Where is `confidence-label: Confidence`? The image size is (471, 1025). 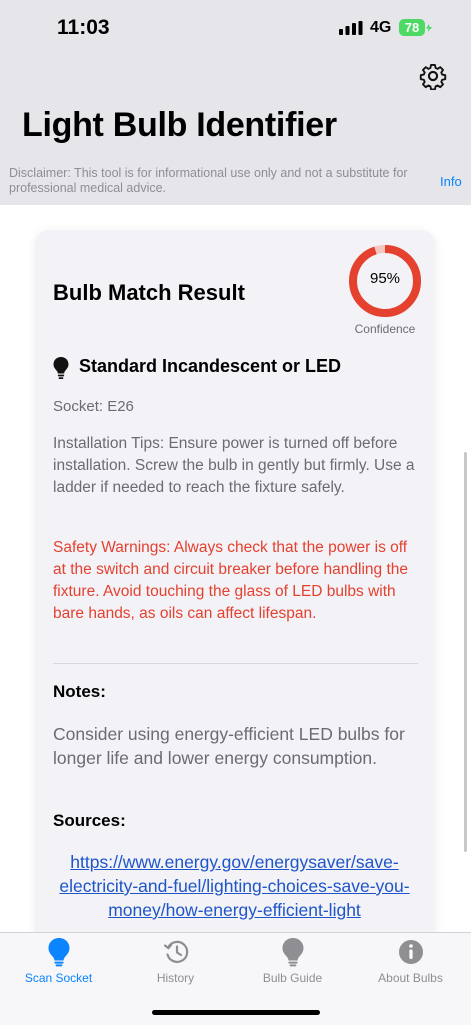
confidence-label: Confidence is located at coordinates (385, 329).